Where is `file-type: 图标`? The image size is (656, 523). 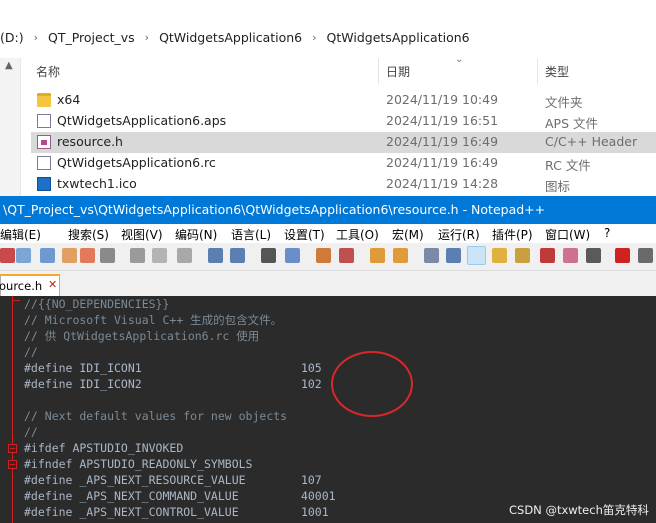 file-type: 图标 is located at coordinates (558, 186).